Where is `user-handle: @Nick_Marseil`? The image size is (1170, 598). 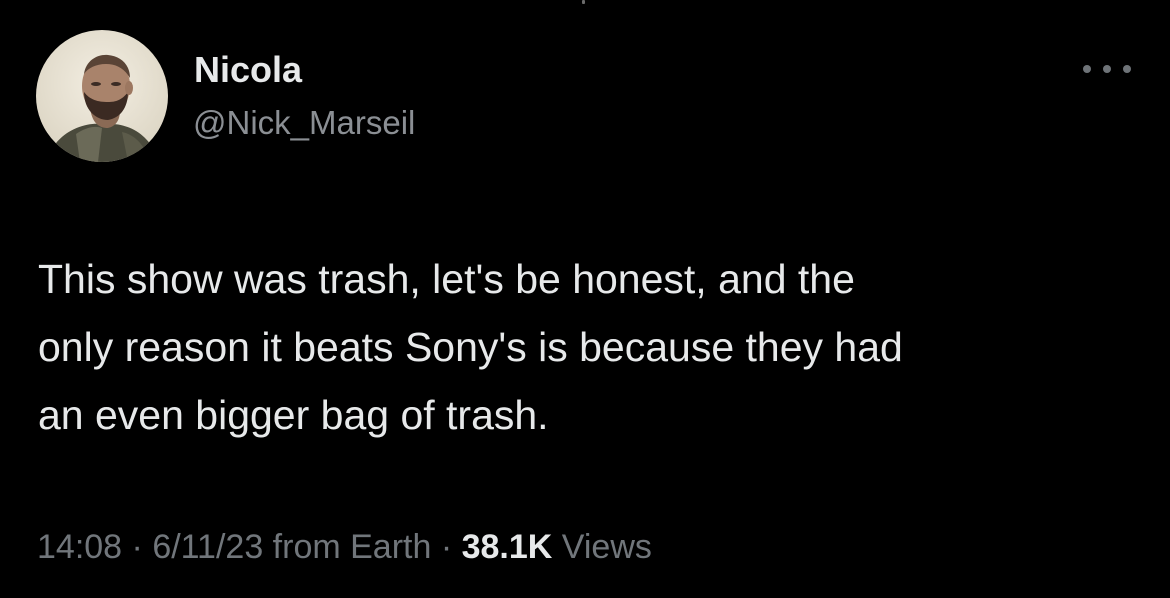
user-handle: @Nick_Marseil is located at coordinates (304, 123).